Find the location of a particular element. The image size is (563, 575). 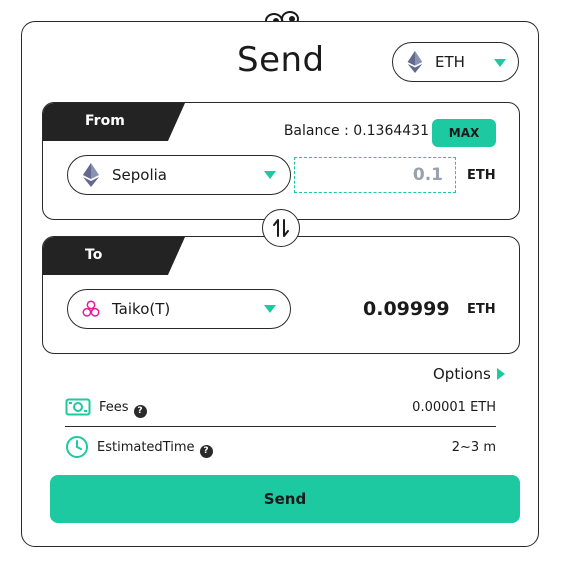

from-tab: From is located at coordinates (114, 122).